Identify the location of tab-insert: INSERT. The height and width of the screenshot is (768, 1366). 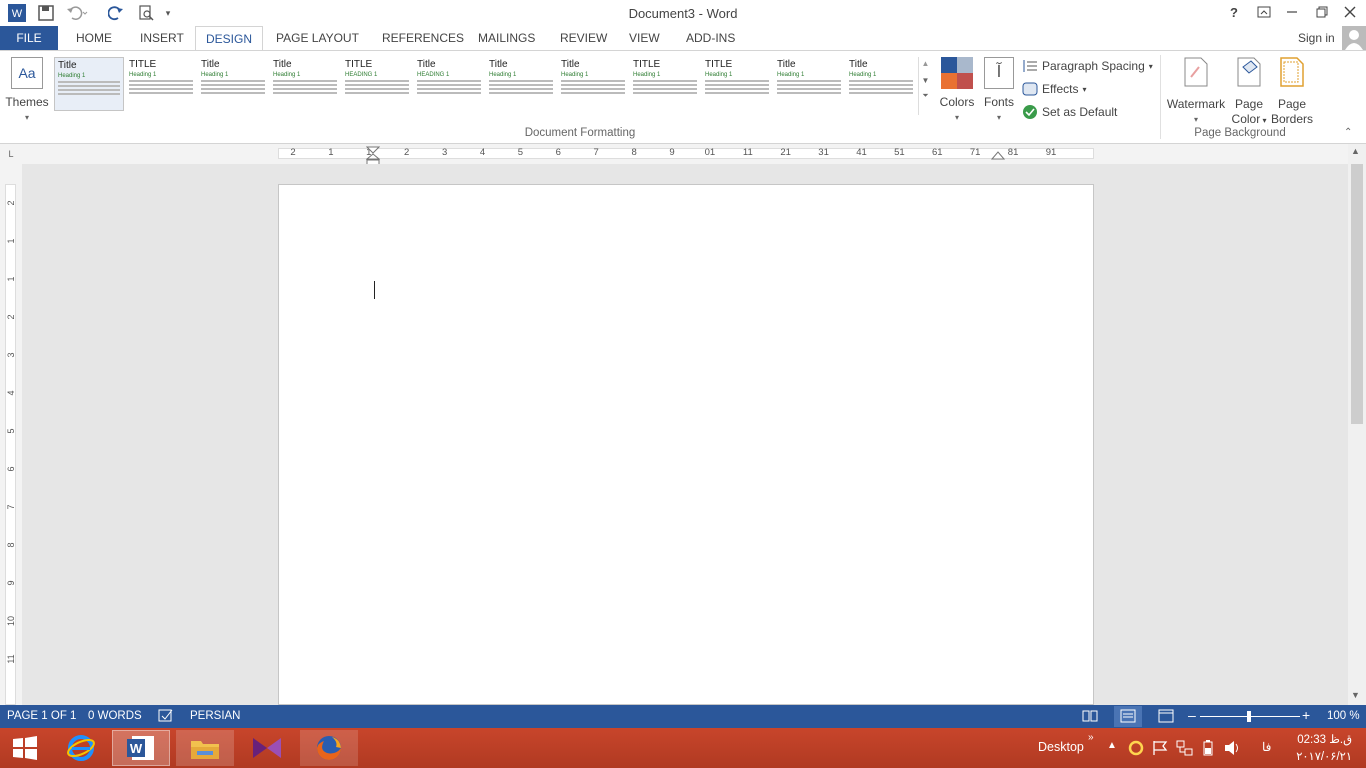
(162, 38).